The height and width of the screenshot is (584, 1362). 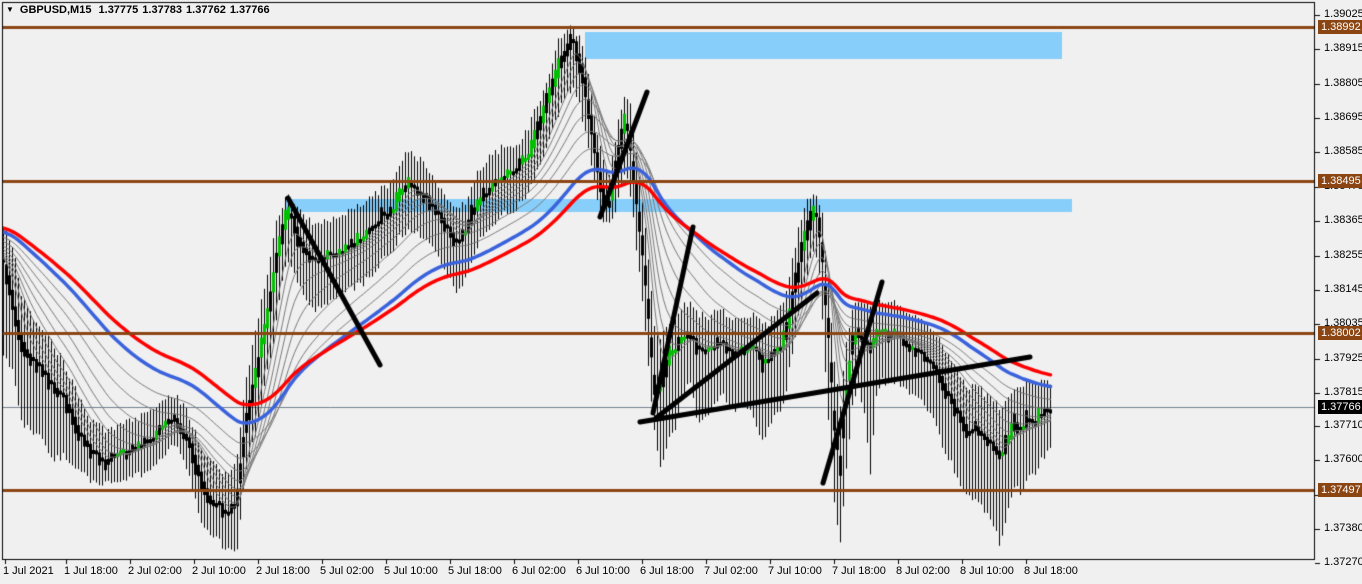 What do you see at coordinates (162, 10) in the screenshot?
I see `ohlc-high: 1.37783` at bounding box center [162, 10].